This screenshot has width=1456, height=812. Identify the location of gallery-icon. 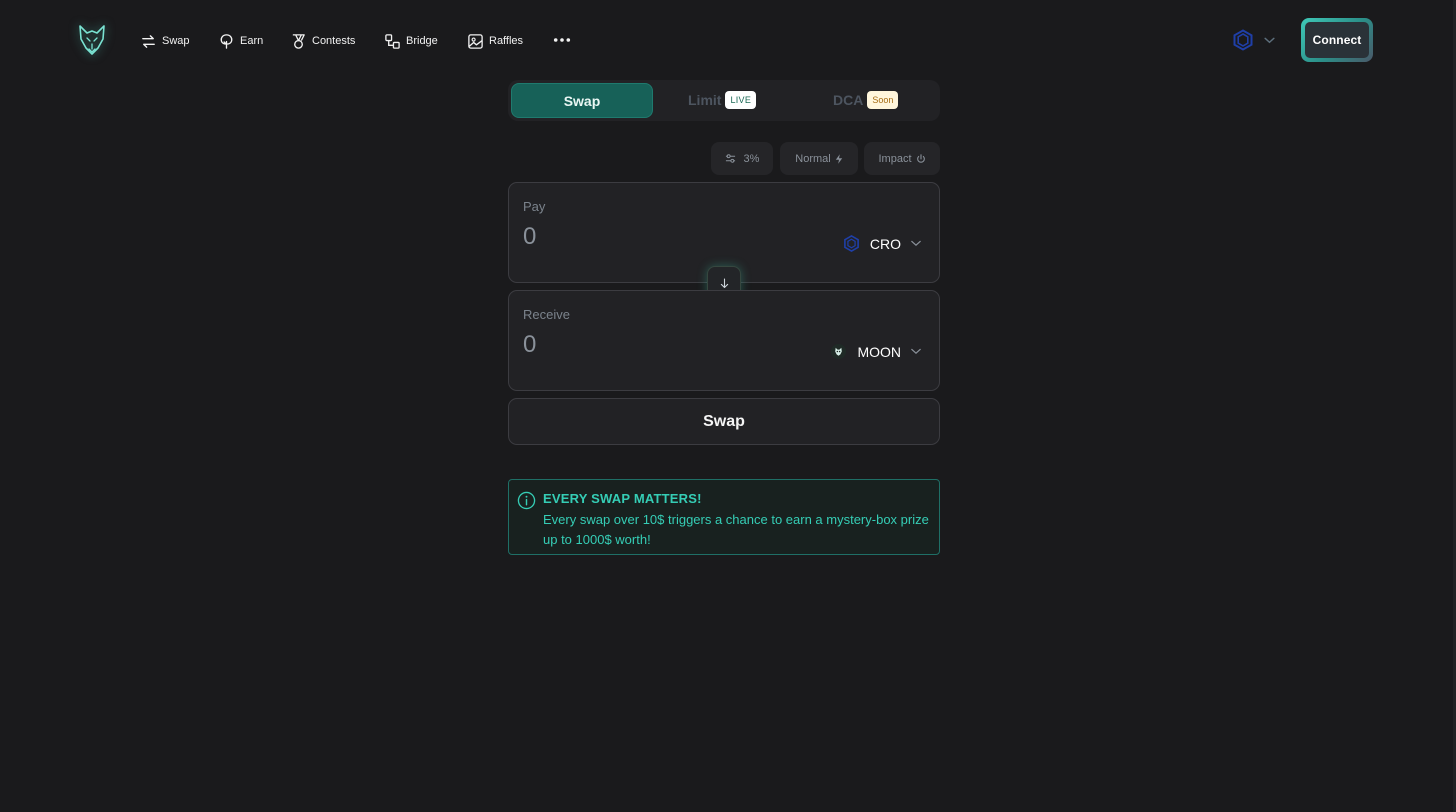
(475, 41).